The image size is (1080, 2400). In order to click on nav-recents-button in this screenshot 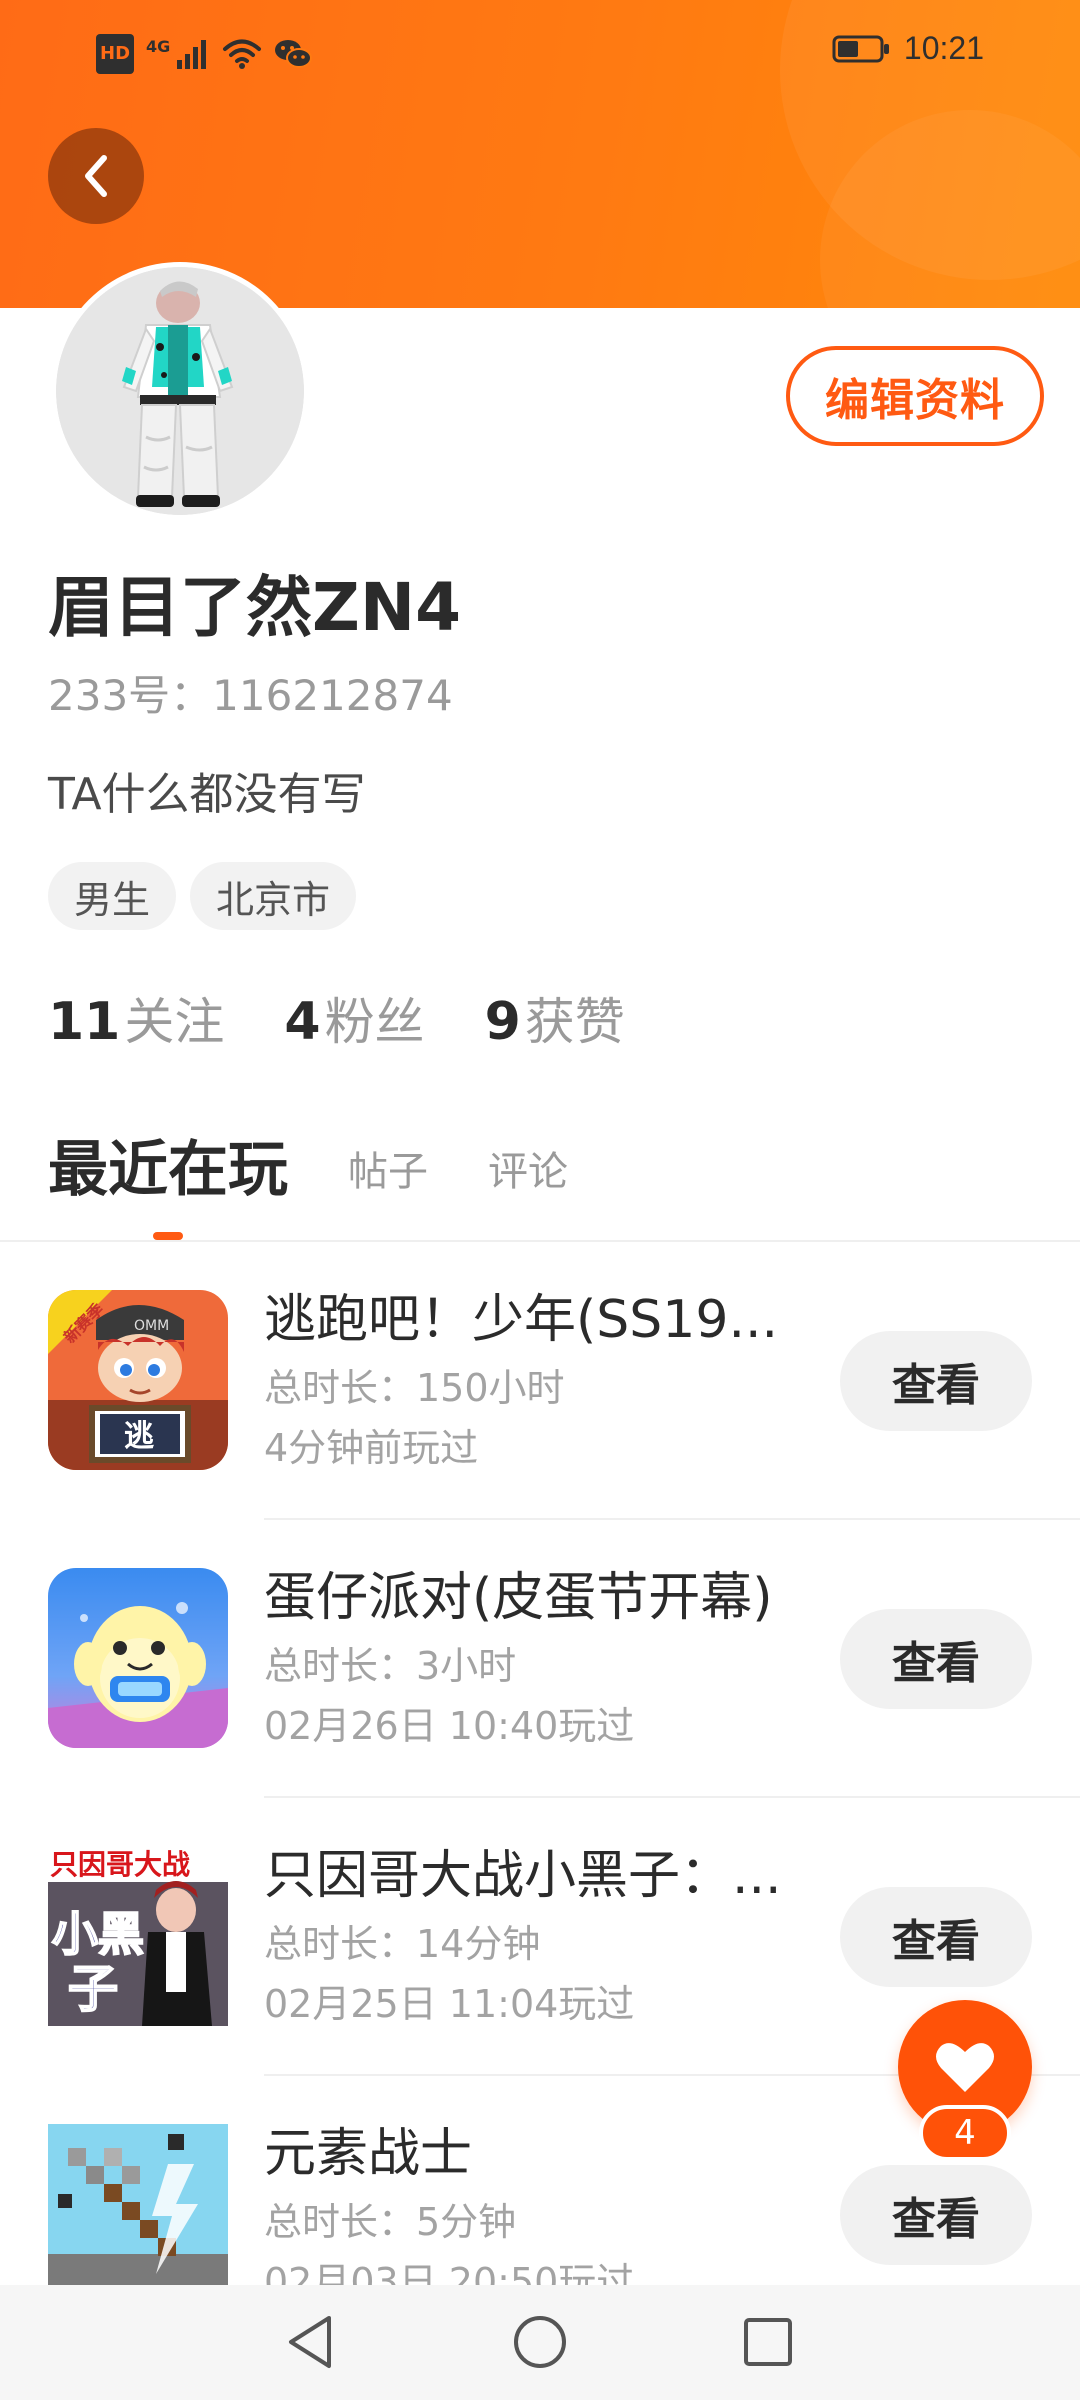, I will do `click(768, 2342)`.